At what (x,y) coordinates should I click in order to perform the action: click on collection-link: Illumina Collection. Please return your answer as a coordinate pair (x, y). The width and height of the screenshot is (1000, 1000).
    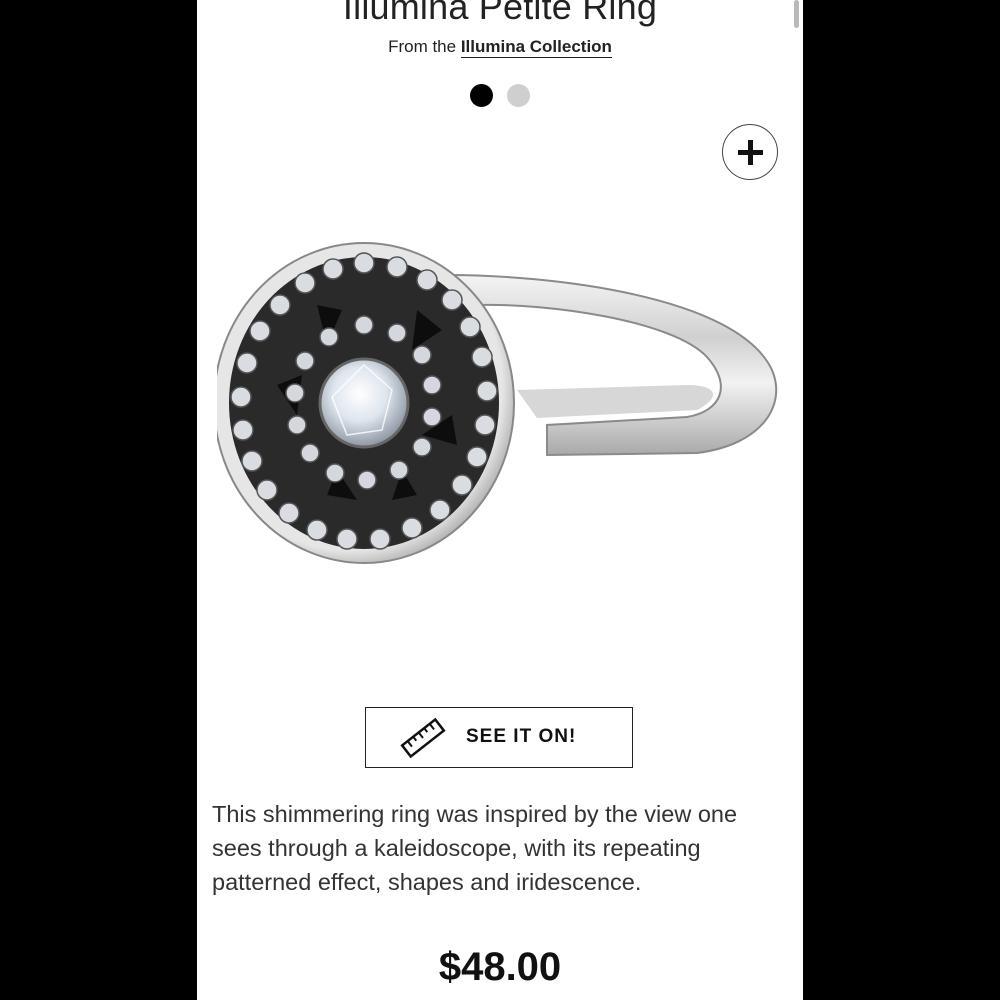
    Looking at the image, I should click on (536, 47).